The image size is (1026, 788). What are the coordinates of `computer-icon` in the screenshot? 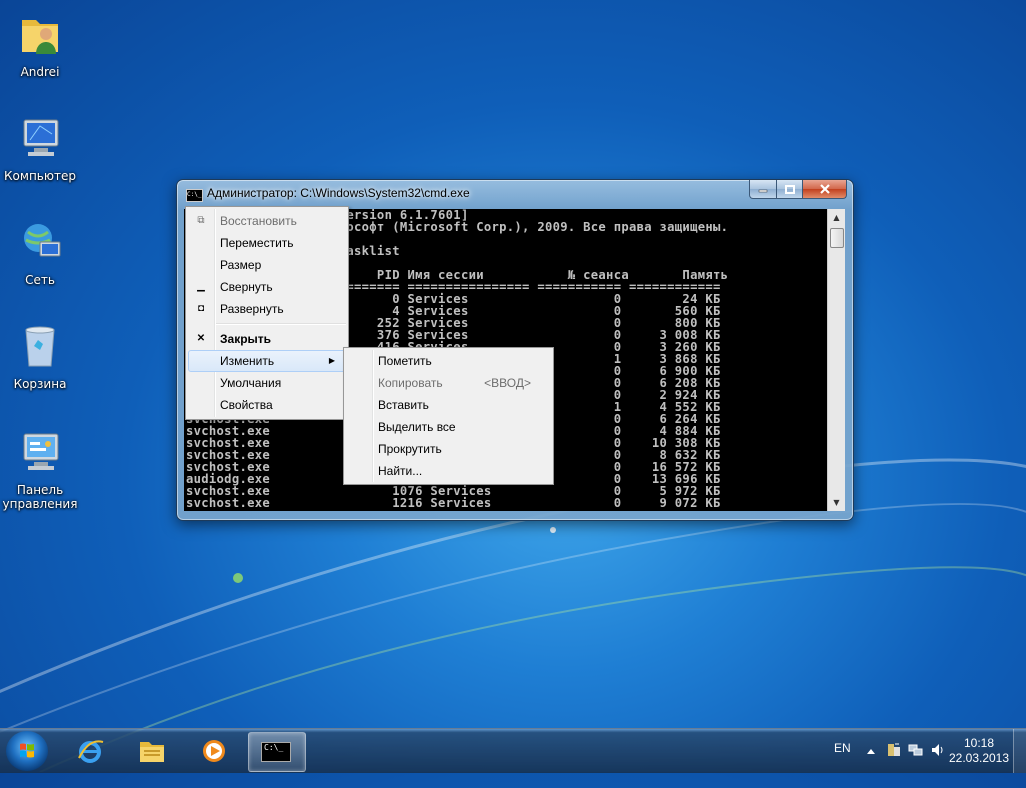 It's located at (41, 137).